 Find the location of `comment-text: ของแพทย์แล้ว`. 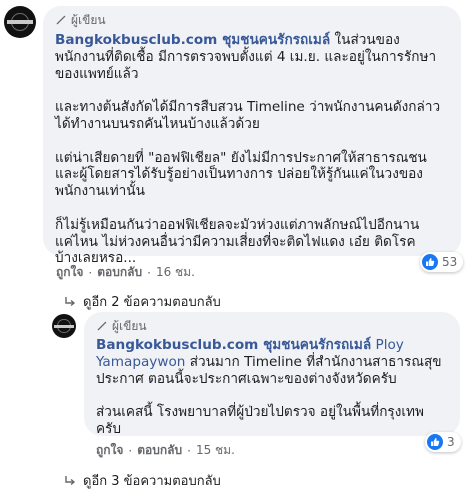

comment-text: ของแพทย์แล้ว is located at coordinates (97, 73).